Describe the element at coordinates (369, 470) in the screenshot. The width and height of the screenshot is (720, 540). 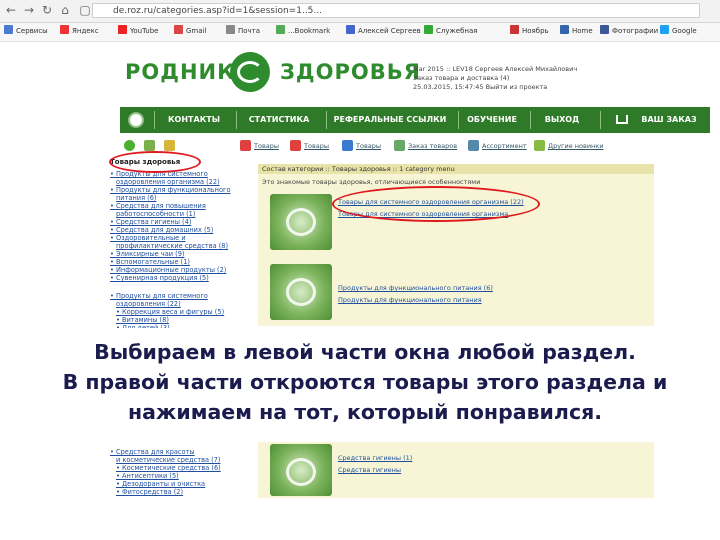
I see `product-link: Средства гигиены` at that location.